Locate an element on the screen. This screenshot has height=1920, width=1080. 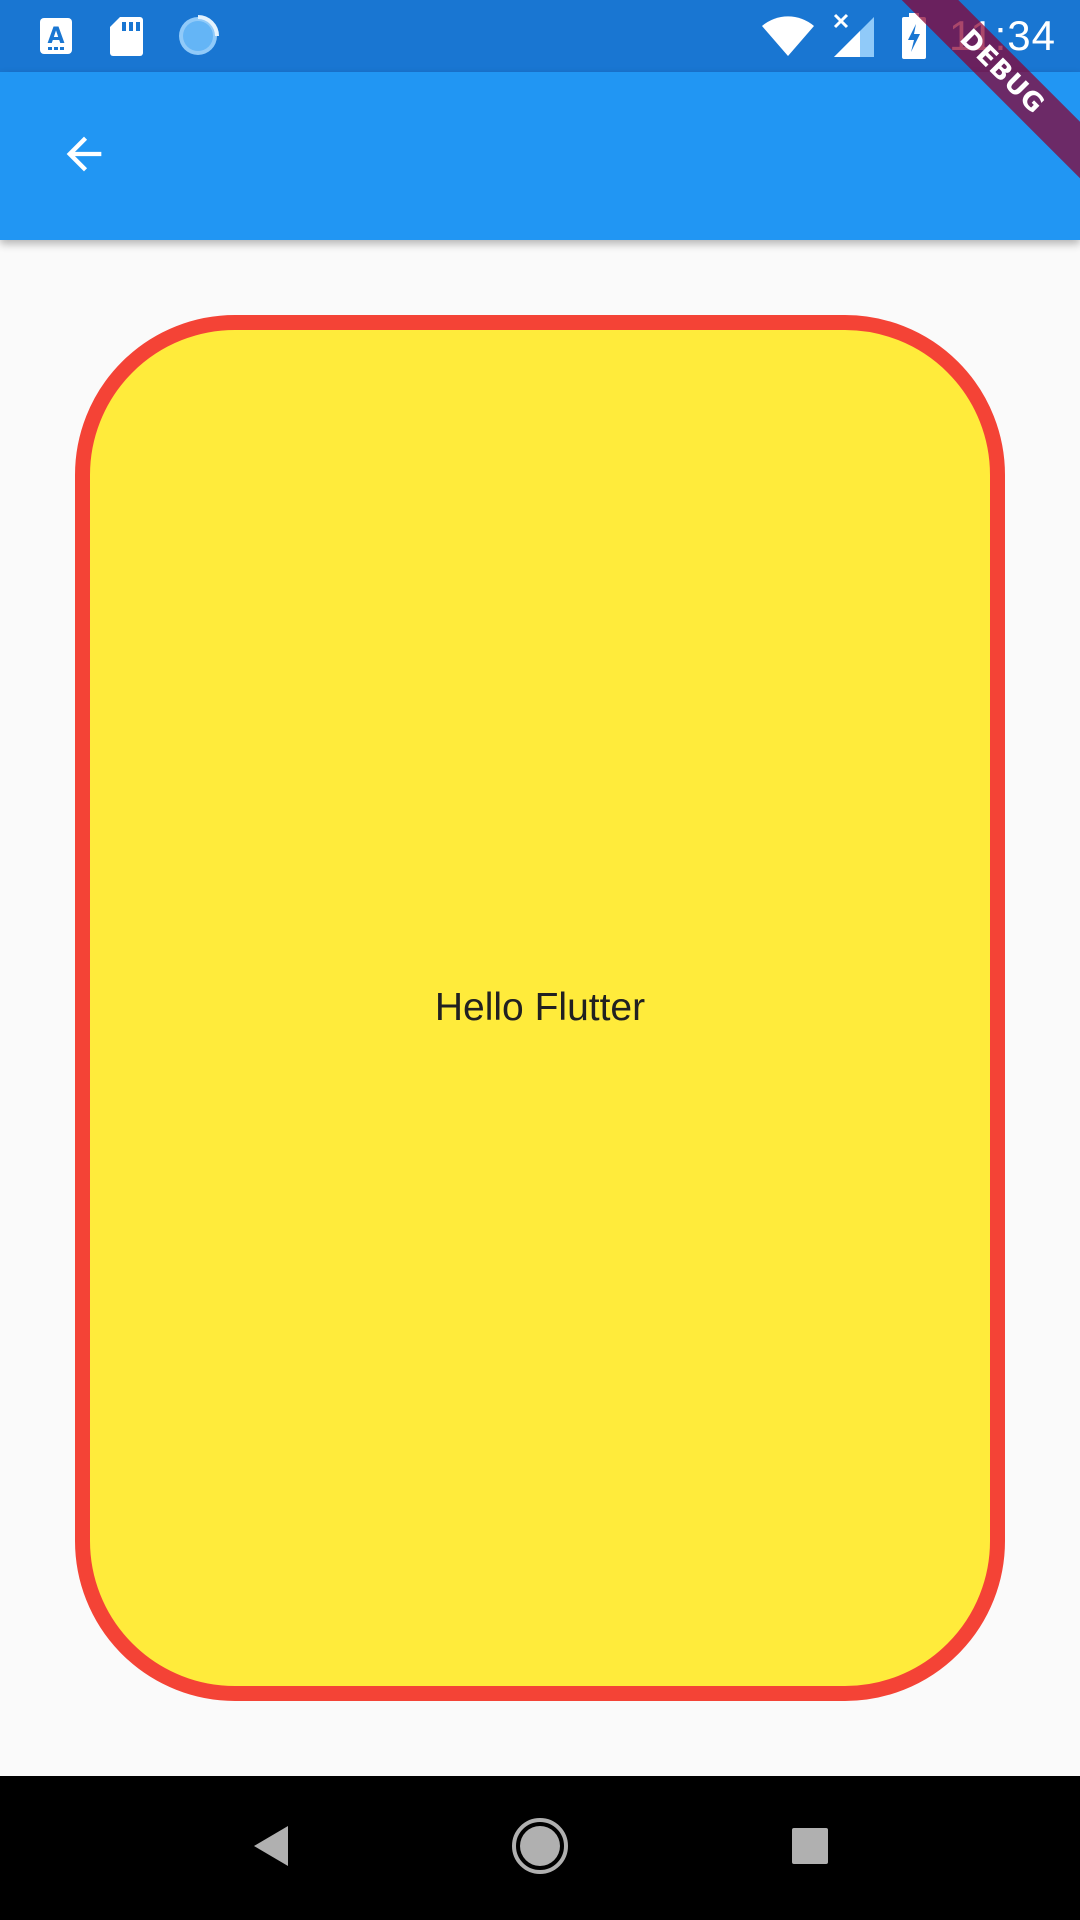
recents-square-icon is located at coordinates (810, 1848).